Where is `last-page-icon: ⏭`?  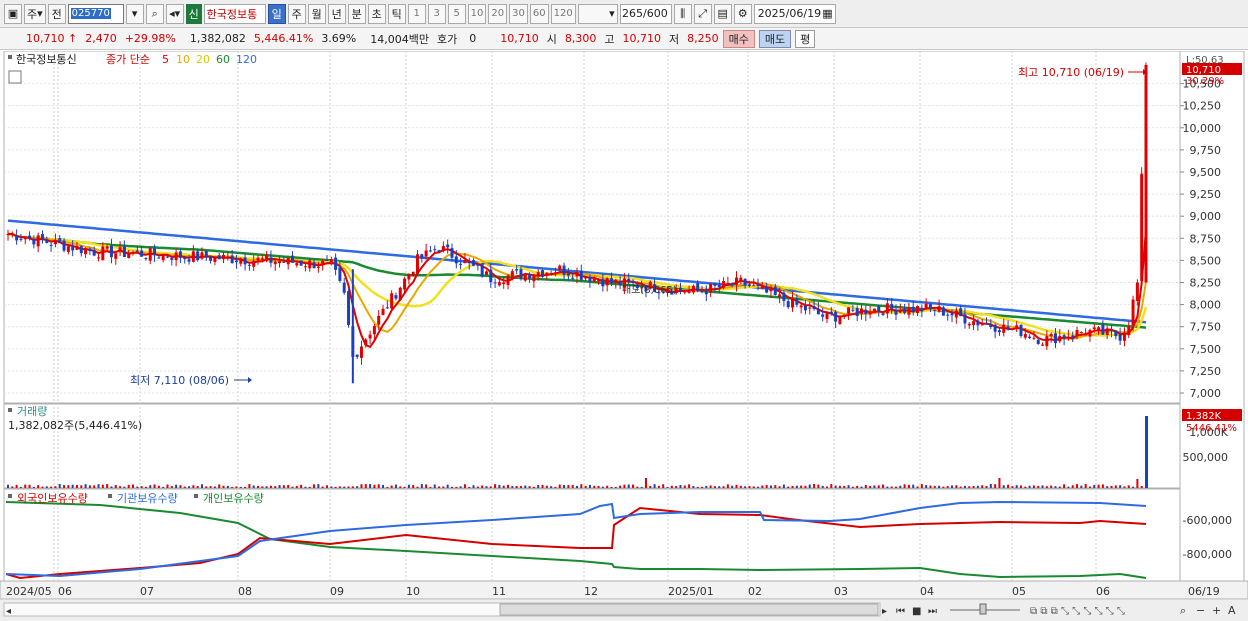
last-page-icon: ⏭ is located at coordinates (932, 611).